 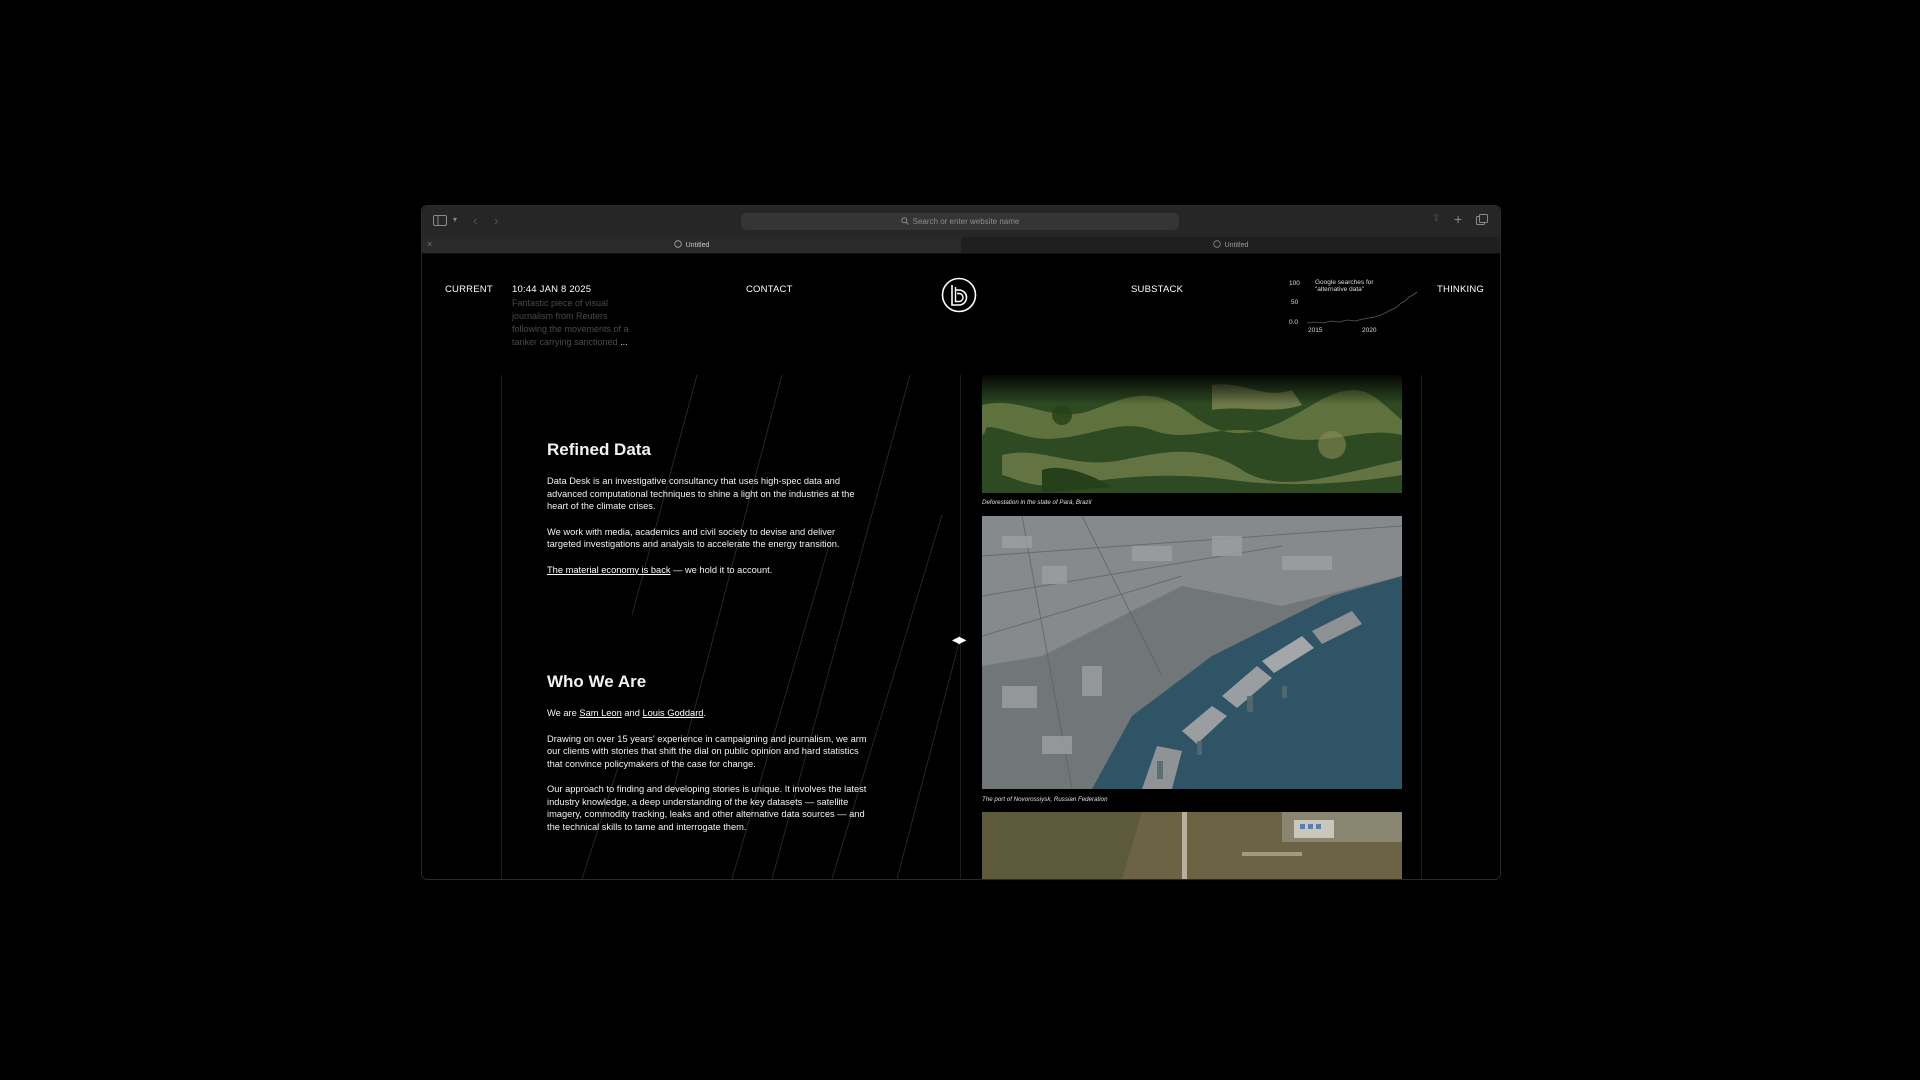 I want to click on share-icon: ⇪, so click(x=1436, y=219).